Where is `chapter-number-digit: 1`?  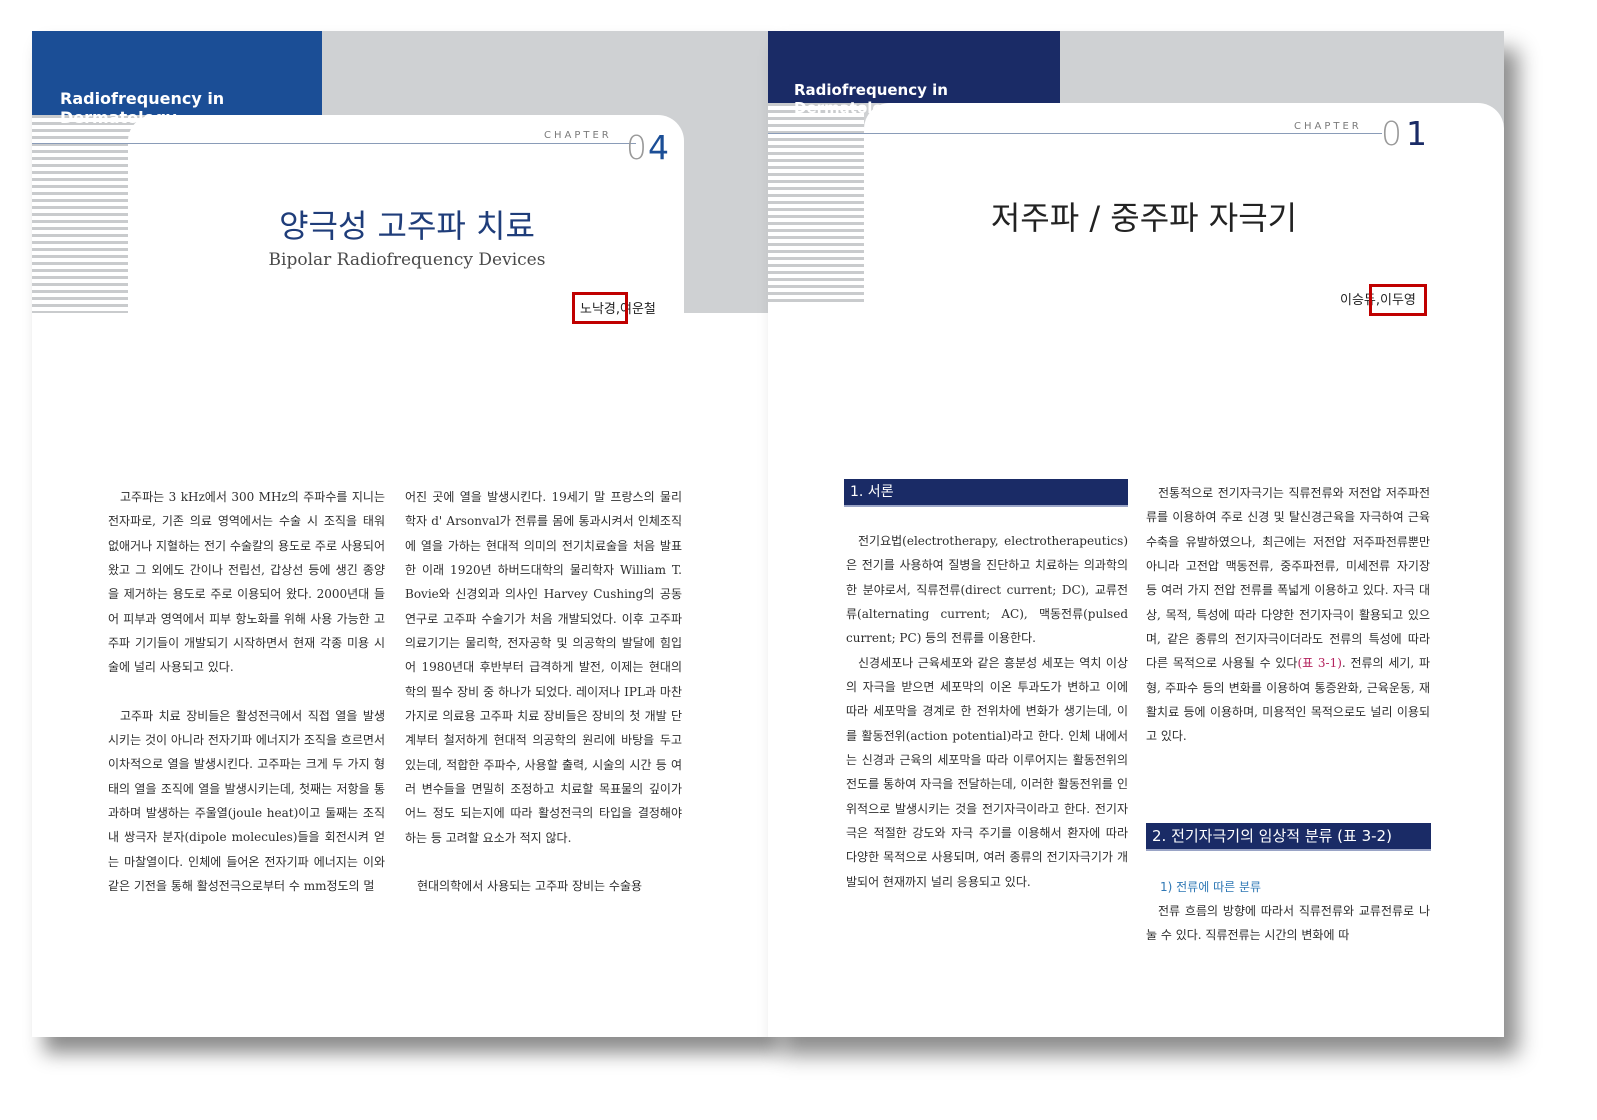 chapter-number-digit: 1 is located at coordinates (1416, 133).